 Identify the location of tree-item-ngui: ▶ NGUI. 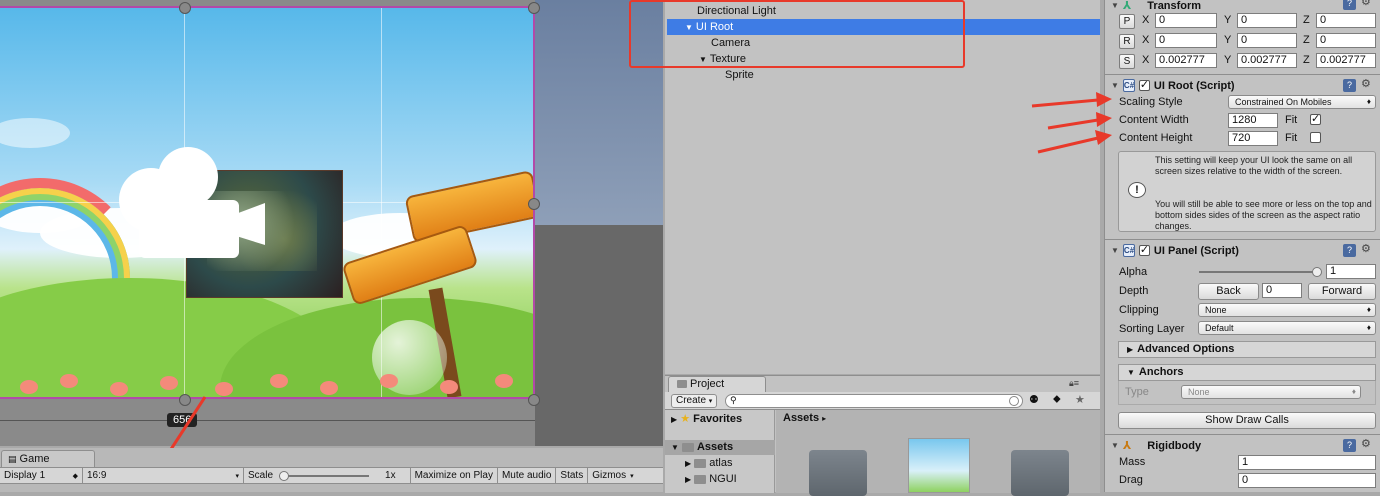
(711, 479).